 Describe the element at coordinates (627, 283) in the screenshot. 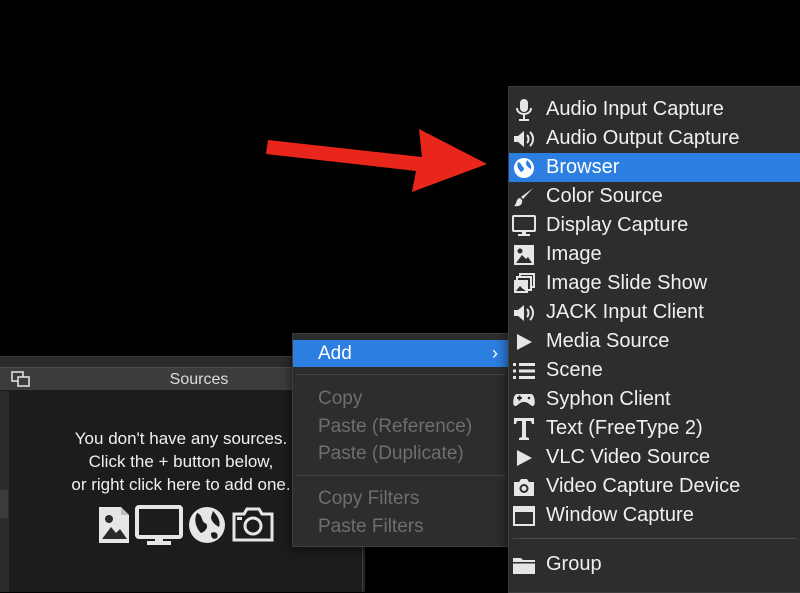

I see `submenu-item-label: Image Slide Show` at that location.